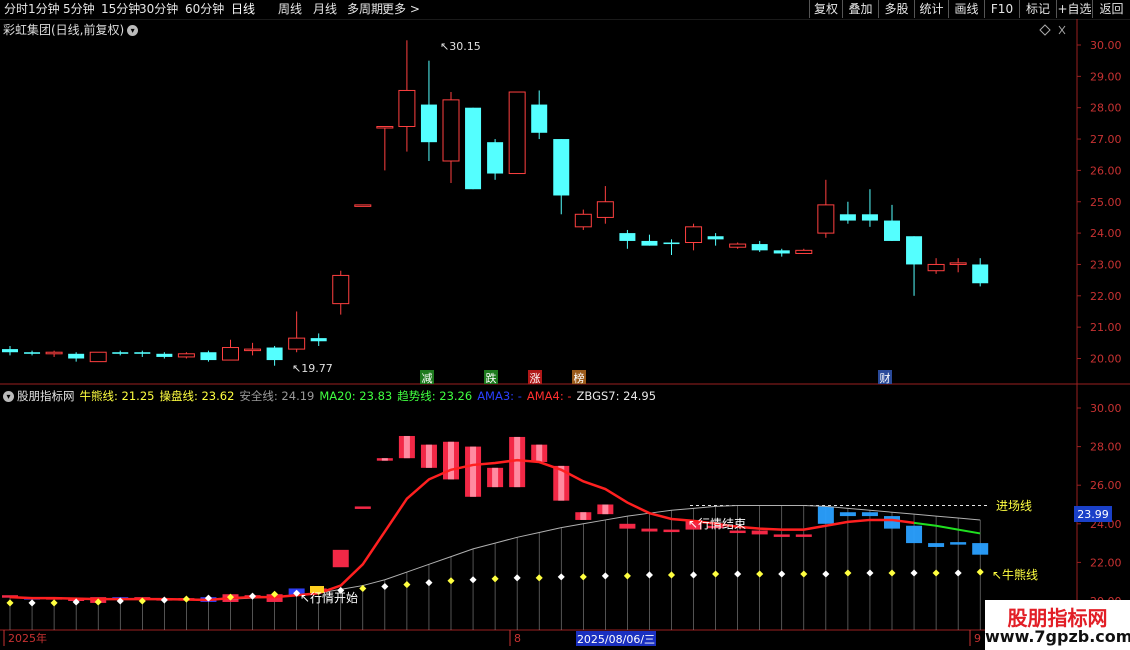 Image resolution: width=1130 pixels, height=650 pixels. What do you see at coordinates (1106, 562) in the screenshot?
I see `lower-axis-label: 22.00` at bounding box center [1106, 562].